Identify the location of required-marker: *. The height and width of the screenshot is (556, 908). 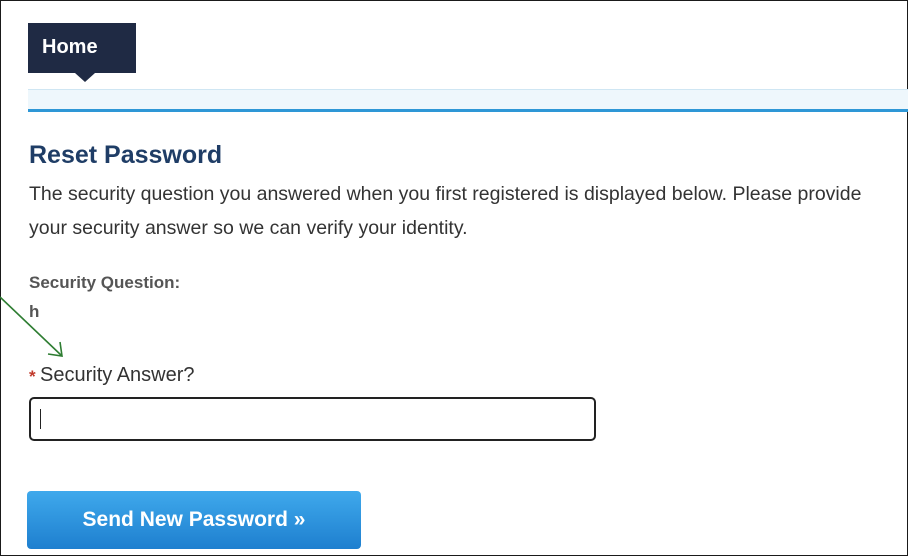
(32, 376).